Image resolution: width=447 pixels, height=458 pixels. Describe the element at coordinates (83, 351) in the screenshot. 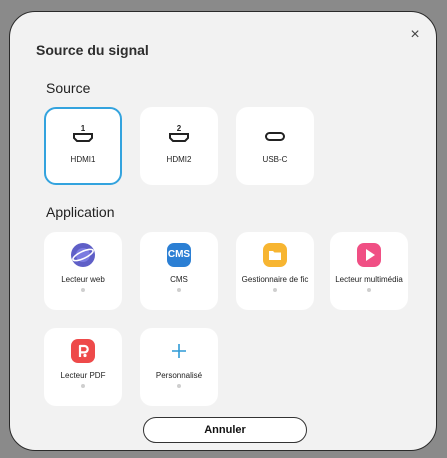

I see `pdf-icon` at that location.